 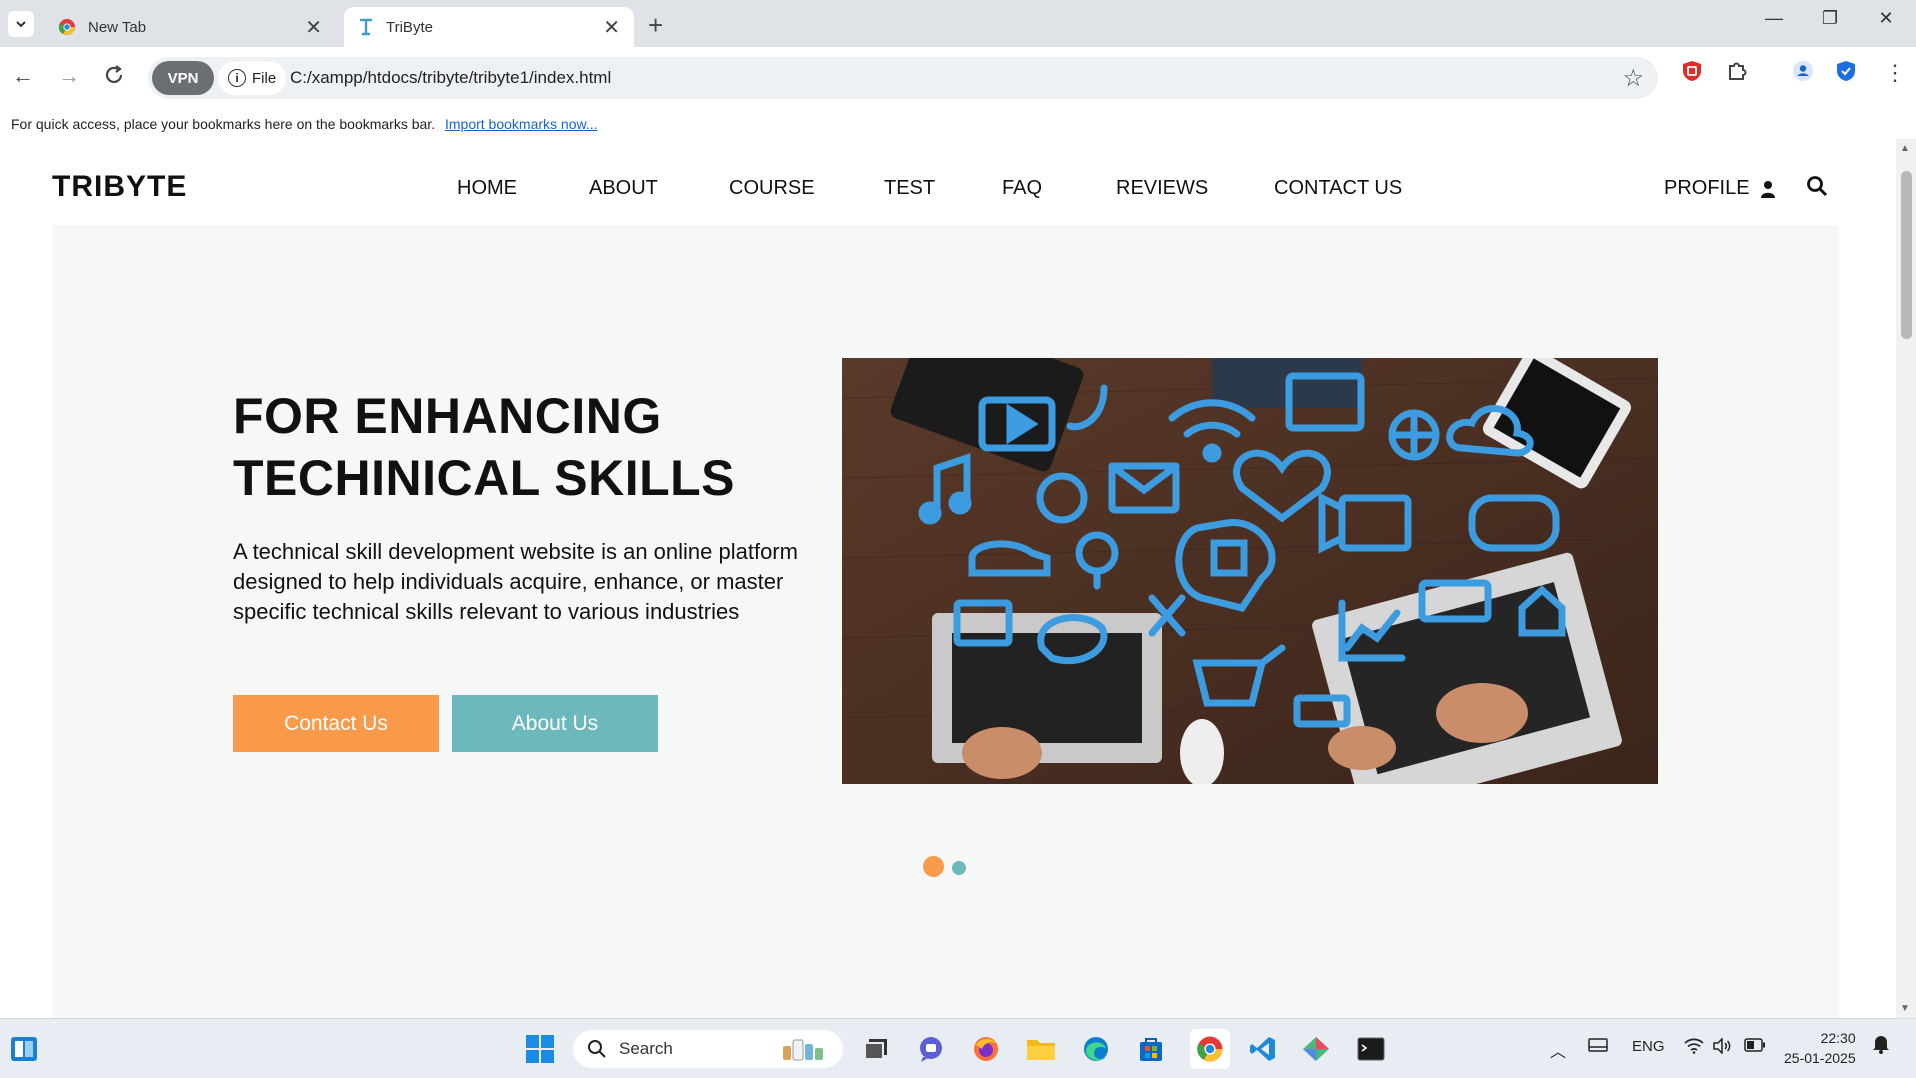 I want to click on display-icon, so click(x=1598, y=1048).